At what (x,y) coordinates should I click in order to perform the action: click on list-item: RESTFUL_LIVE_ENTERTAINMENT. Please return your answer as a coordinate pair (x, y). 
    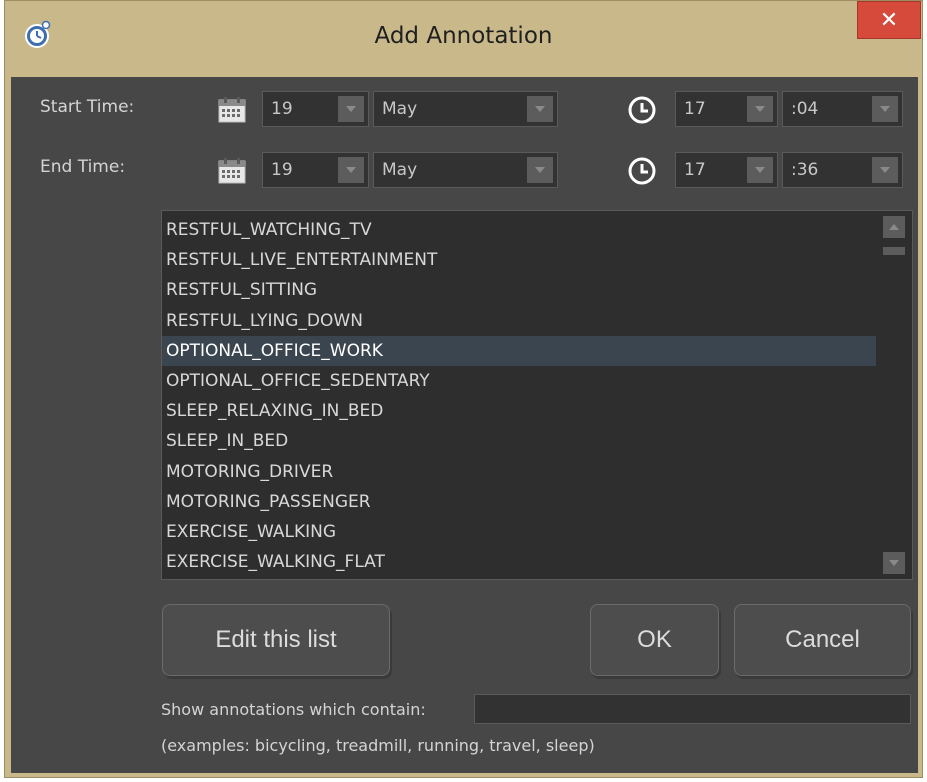
    Looking at the image, I should click on (519, 260).